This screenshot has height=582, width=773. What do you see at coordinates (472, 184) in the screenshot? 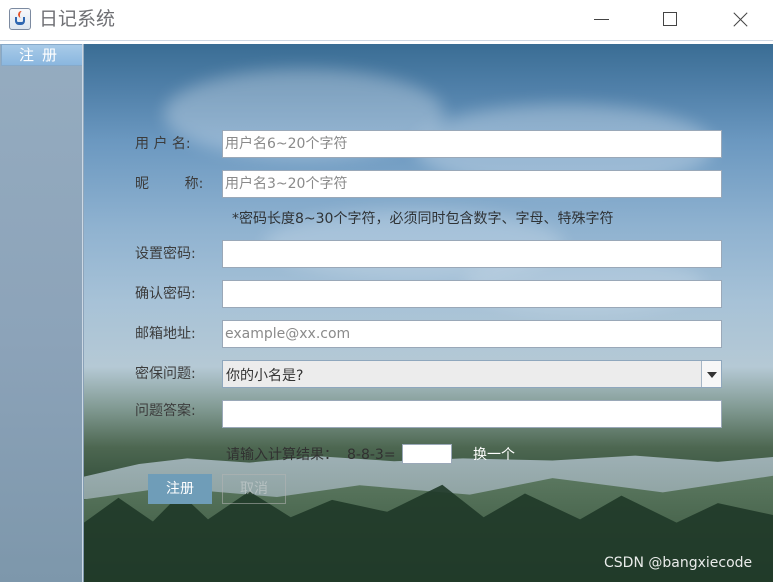
I see `nickname-input` at bounding box center [472, 184].